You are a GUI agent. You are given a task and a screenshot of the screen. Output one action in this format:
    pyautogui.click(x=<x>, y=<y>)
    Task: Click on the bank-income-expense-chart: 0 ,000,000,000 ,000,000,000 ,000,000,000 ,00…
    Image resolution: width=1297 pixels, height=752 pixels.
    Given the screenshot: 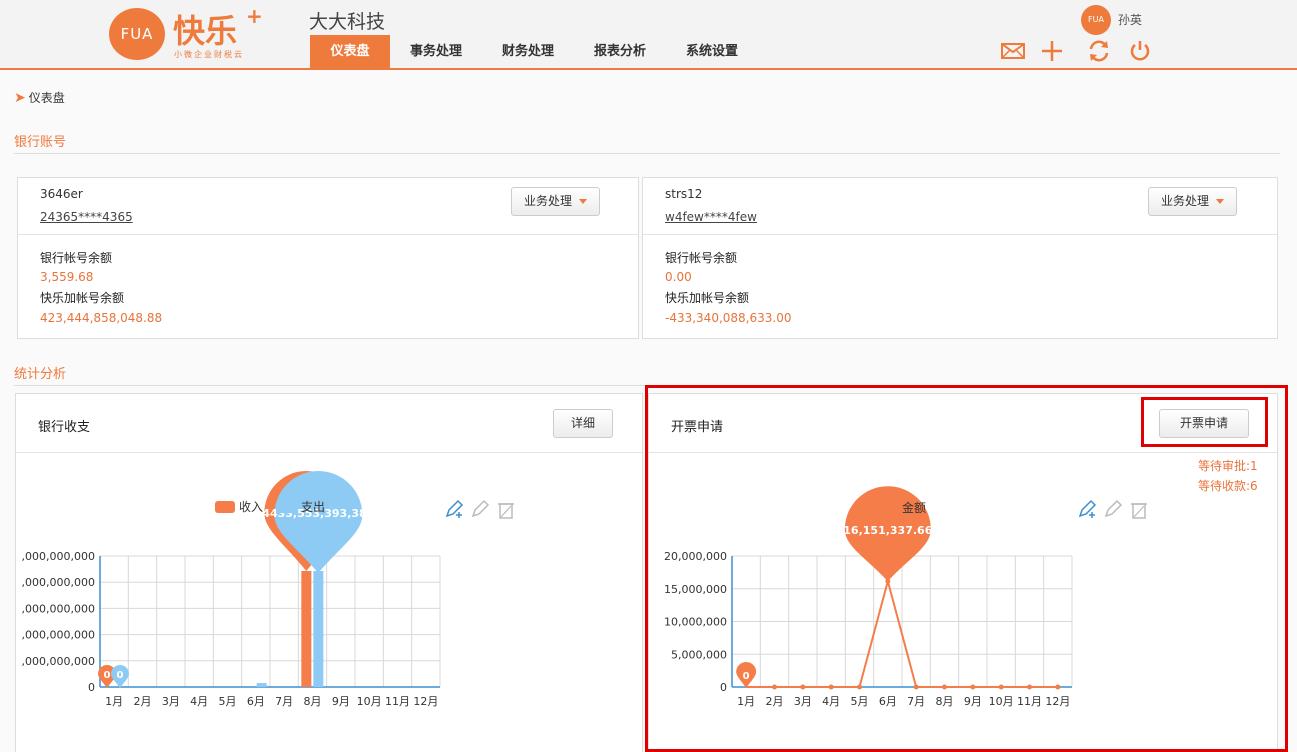 What is the action you would take?
    pyautogui.click(x=231, y=589)
    